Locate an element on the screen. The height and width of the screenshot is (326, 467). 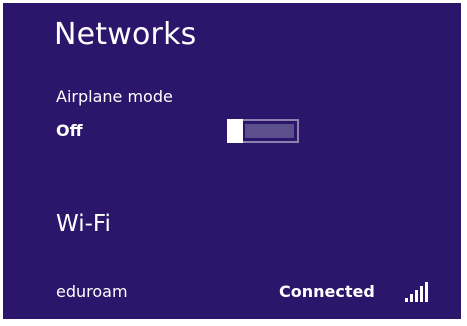
airplane-mode-toggle is located at coordinates (263, 131).